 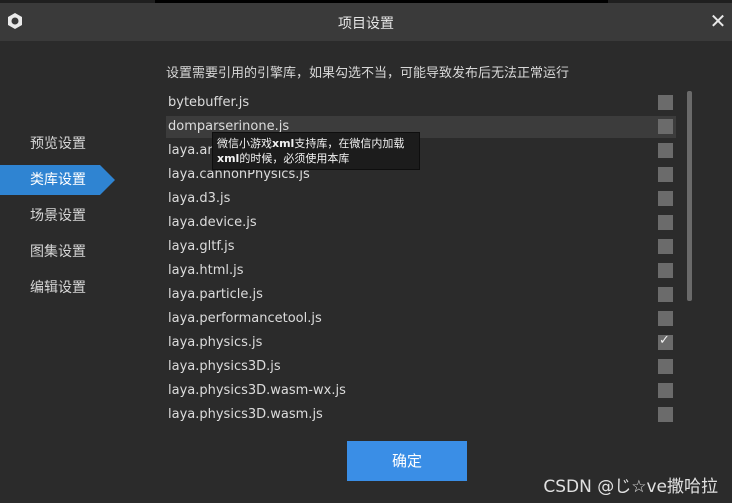 What do you see at coordinates (421, 391) in the screenshot?
I see `list-item: laya.physics3D.wasm-wx.js` at bounding box center [421, 391].